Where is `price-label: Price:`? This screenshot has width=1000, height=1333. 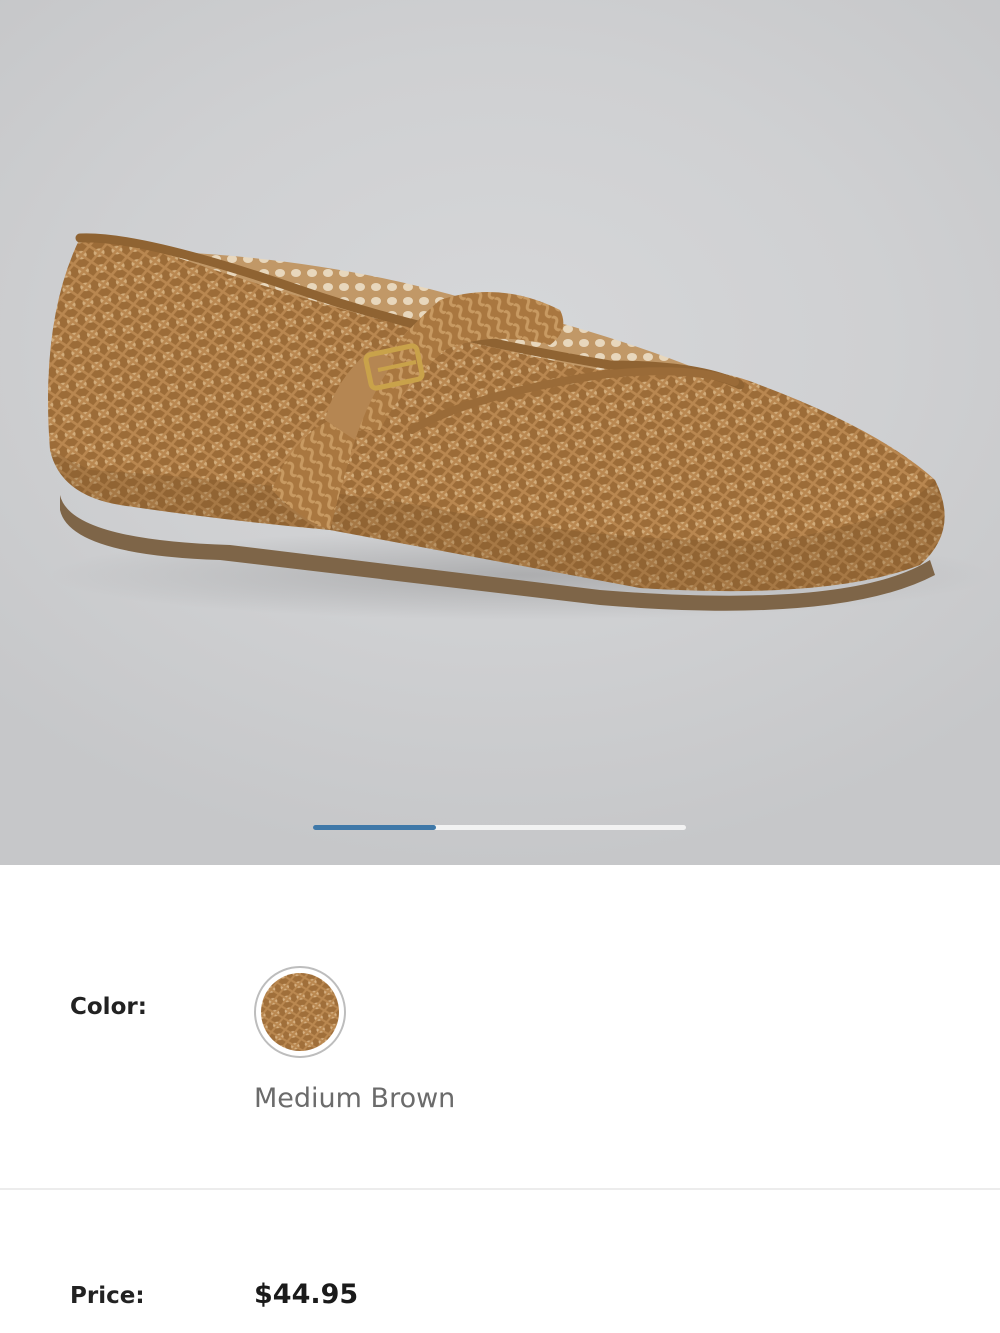
price-label: Price: is located at coordinates (107, 1296).